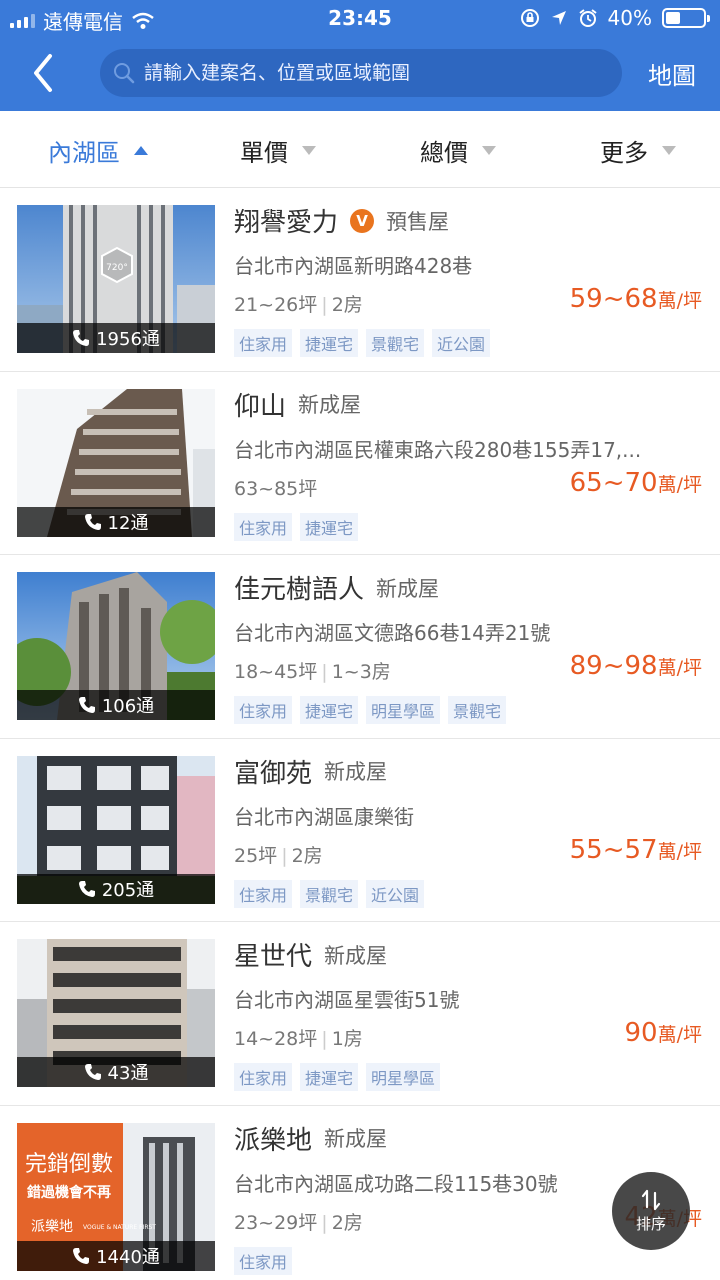 This screenshot has width=720, height=1280. What do you see at coordinates (686, 18) in the screenshot?
I see `battery-icon` at bounding box center [686, 18].